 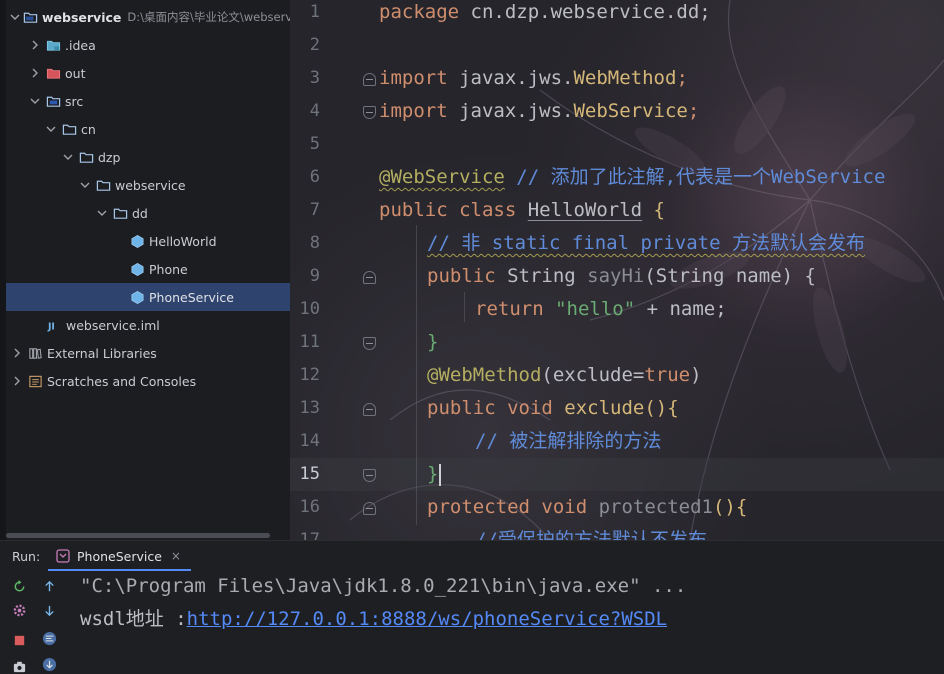 I want to click on tree-item-helloworld: HelloWorld, so click(x=148, y=241).